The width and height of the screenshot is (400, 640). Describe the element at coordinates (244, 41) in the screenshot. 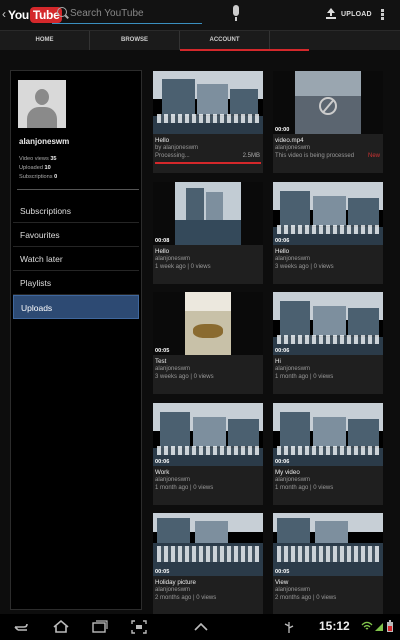

I see `tab-account: ACCOUNT` at that location.